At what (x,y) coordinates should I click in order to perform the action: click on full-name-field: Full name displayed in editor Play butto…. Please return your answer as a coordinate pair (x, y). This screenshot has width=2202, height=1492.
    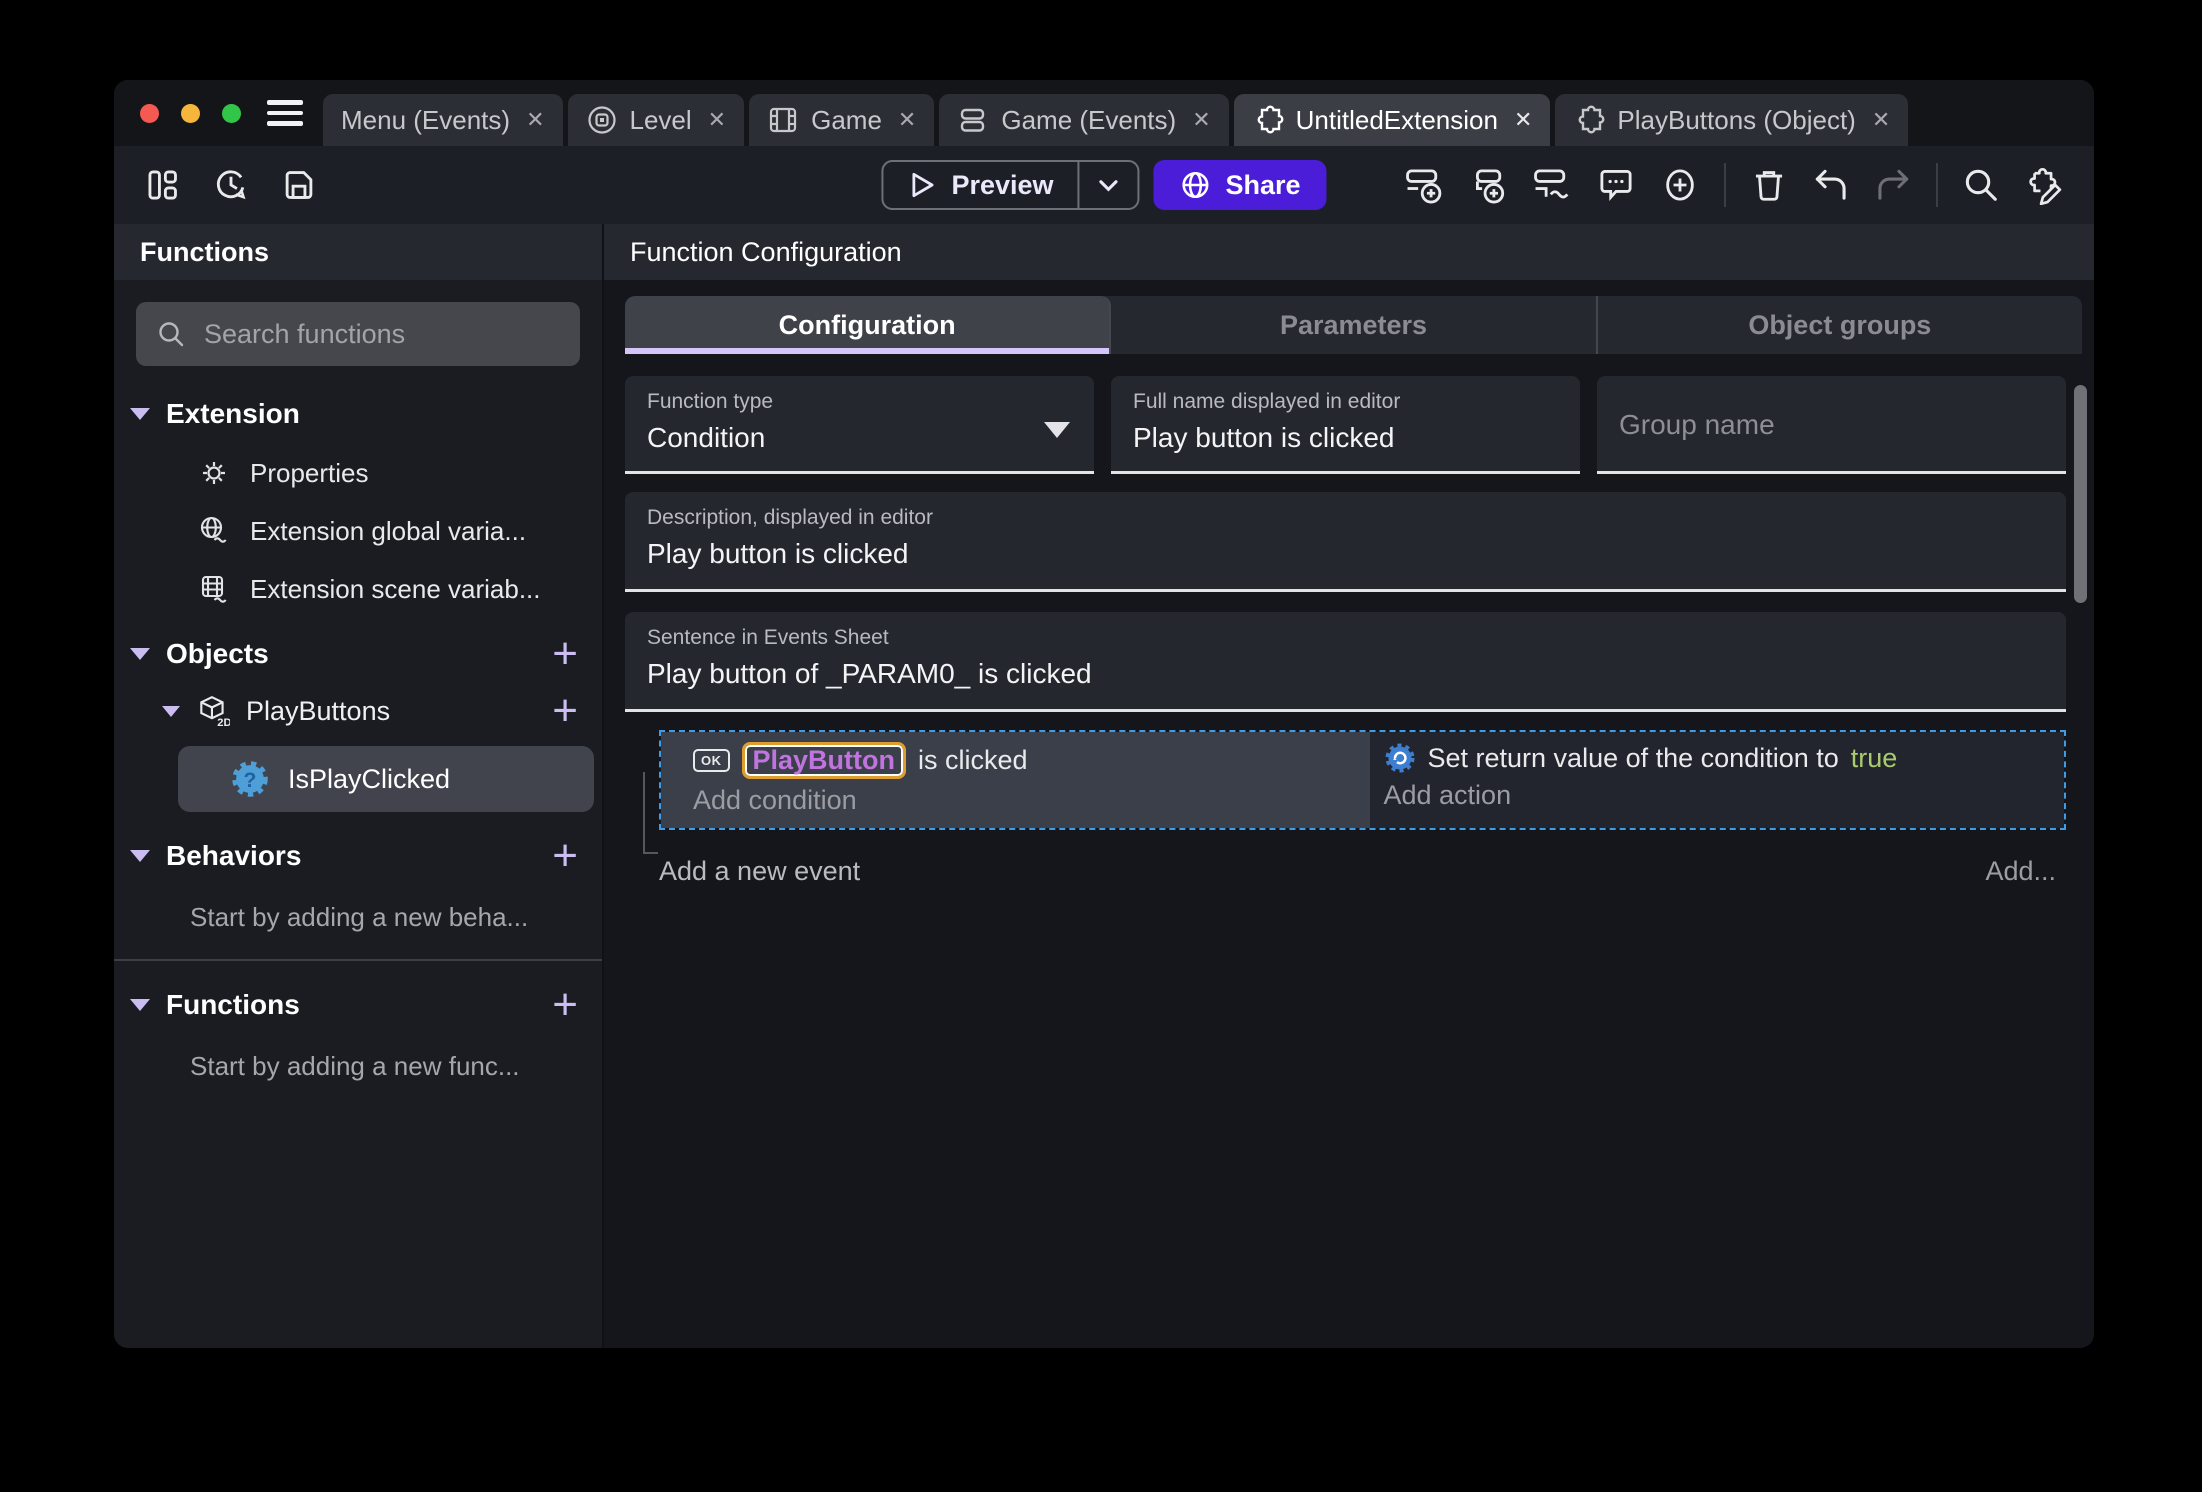
    Looking at the image, I should click on (1345, 425).